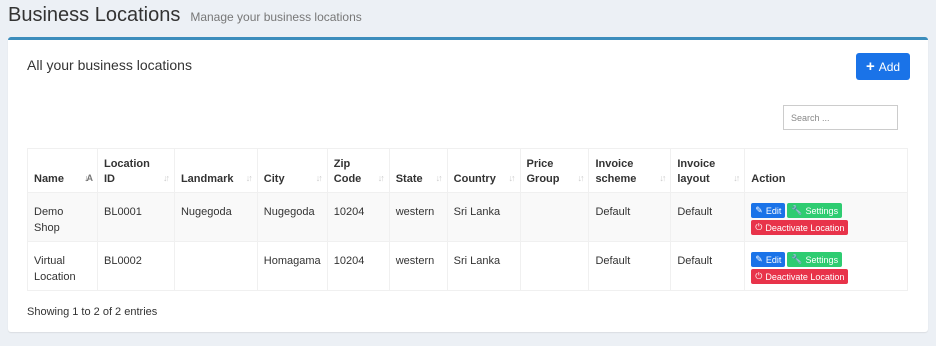  Describe the element at coordinates (135, 170) in the screenshot. I see `column-header-location-id: Location ID ↓↑` at that location.